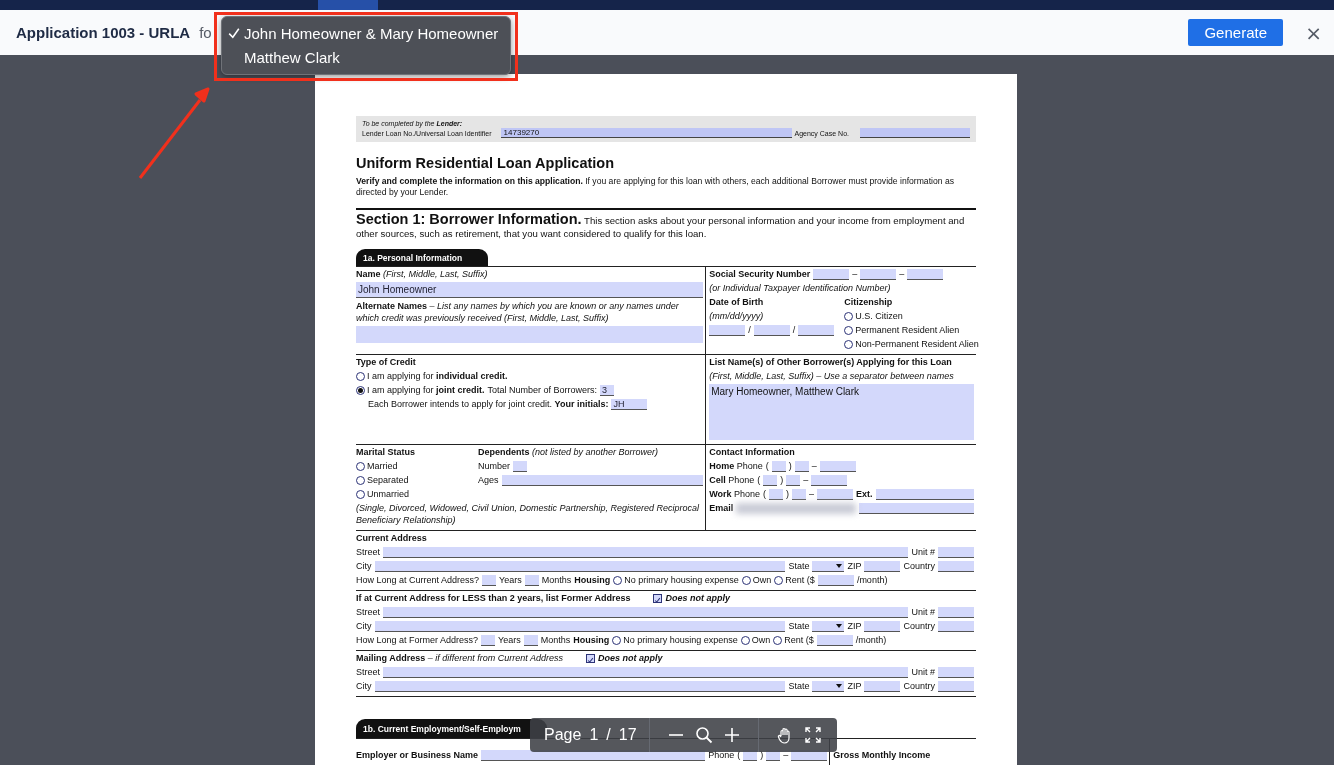  I want to click on form-label: –, so click(855, 274).